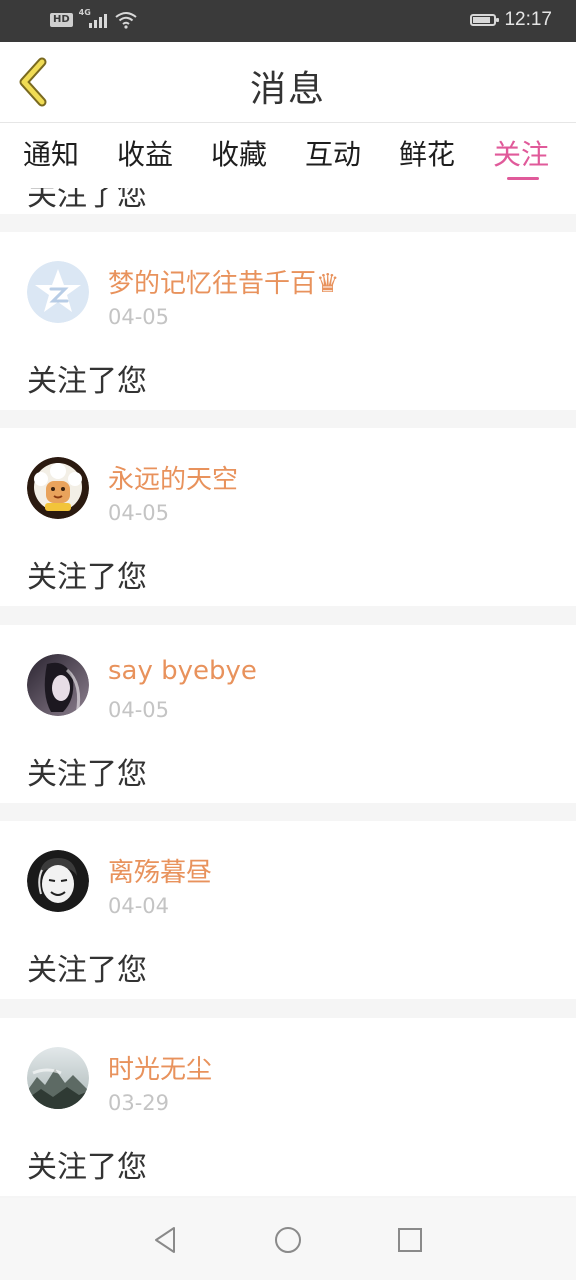 The width and height of the screenshot is (576, 1280). I want to click on status-right: 12:17, so click(511, 20).